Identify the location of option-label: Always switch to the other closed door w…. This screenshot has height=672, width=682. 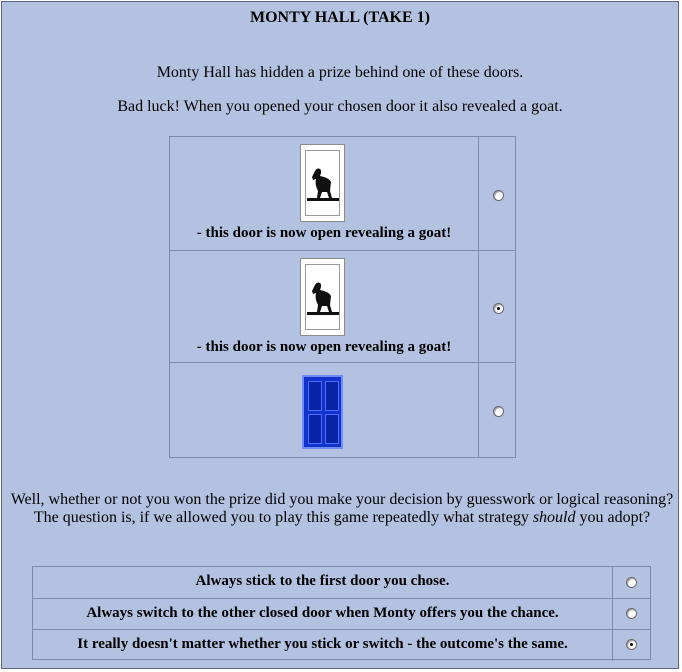
(323, 614).